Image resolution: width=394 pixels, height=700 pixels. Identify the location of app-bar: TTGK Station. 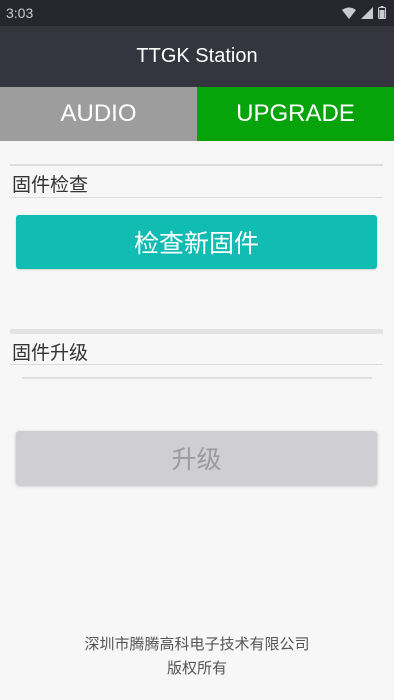
(197, 56).